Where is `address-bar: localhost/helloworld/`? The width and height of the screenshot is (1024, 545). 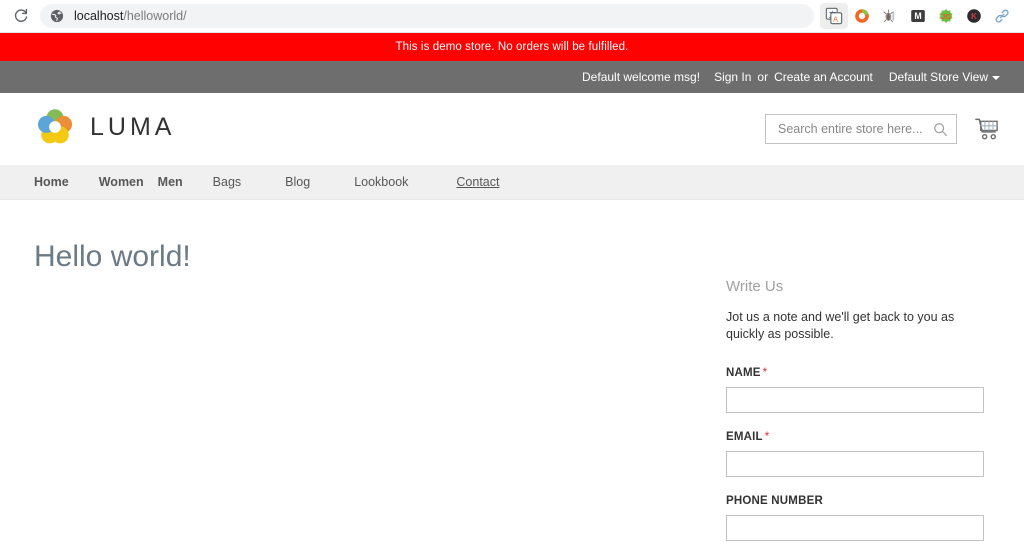 address-bar: localhost/helloworld/ is located at coordinates (427, 16).